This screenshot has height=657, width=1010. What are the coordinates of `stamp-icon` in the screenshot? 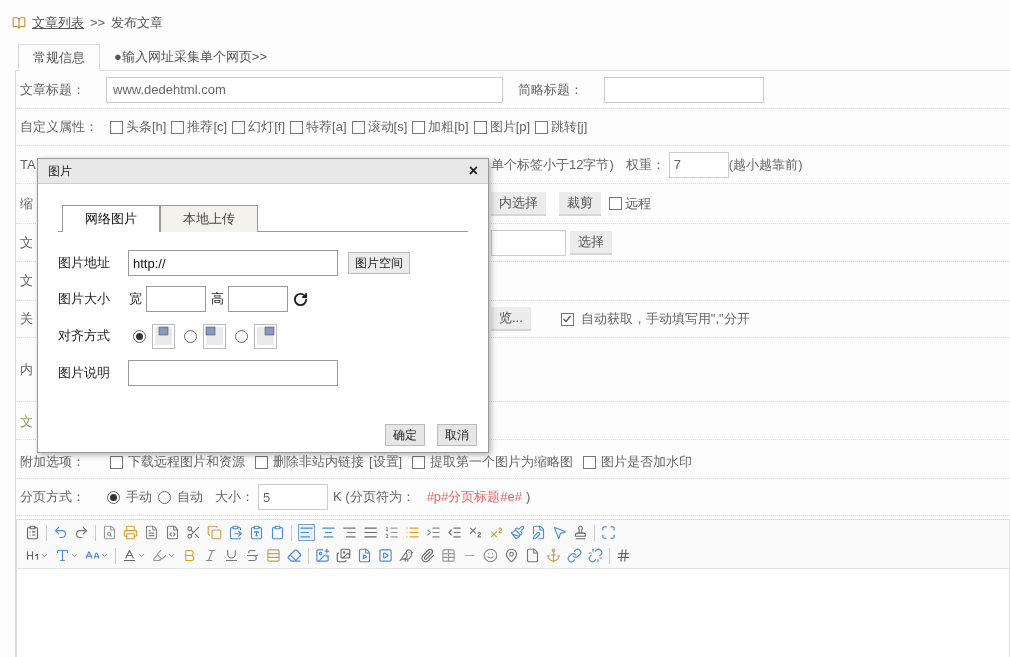 It's located at (580, 532).